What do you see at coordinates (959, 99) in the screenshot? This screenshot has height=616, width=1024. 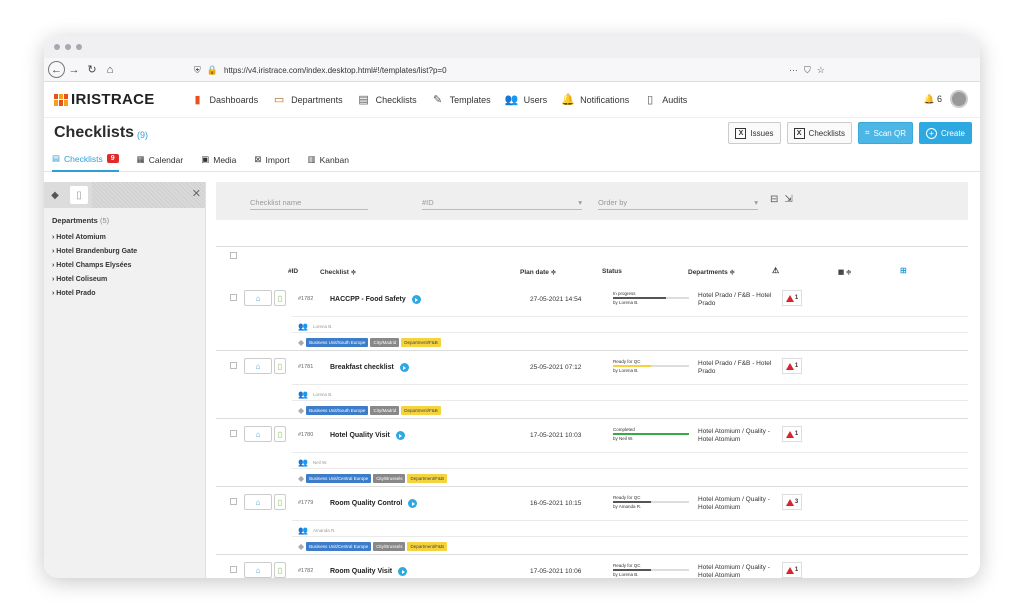 I see `user-avatar` at bounding box center [959, 99].